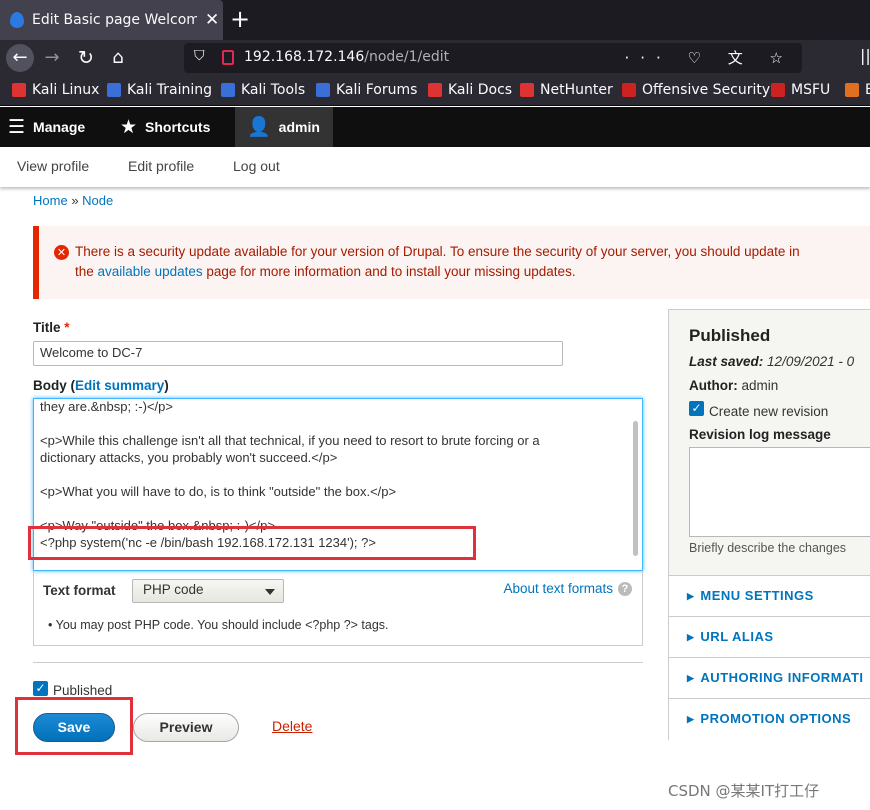 The width and height of the screenshot is (870, 810). I want to click on authoring-information-section: ▶ AUTHORING INFORMATI, so click(769, 677).